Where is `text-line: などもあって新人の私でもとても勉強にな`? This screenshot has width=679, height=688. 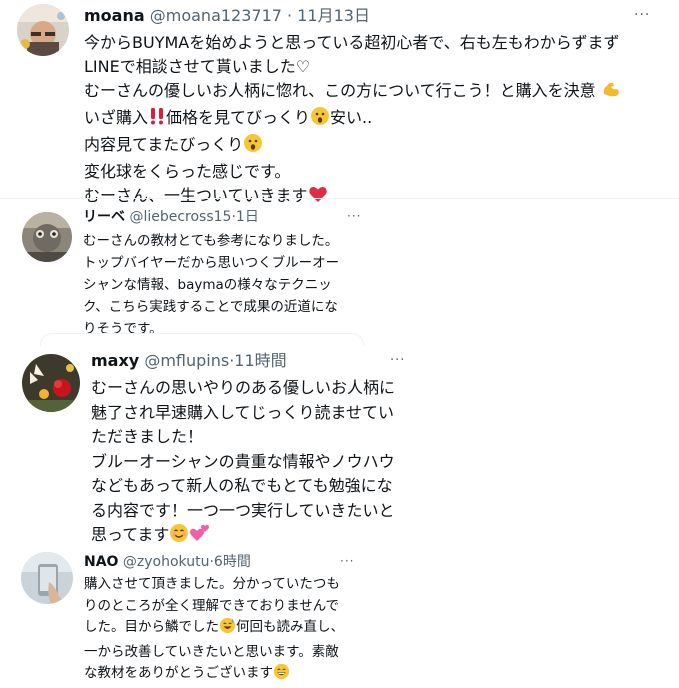
text-line: などもあって新人の私でもとても勉強にな is located at coordinates (242, 485).